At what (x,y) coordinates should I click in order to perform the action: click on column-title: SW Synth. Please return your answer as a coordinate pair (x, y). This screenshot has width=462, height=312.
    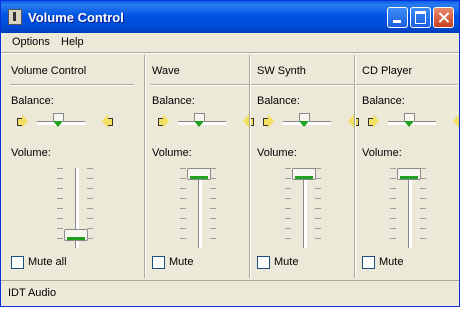
    Looking at the image, I should click on (281, 71).